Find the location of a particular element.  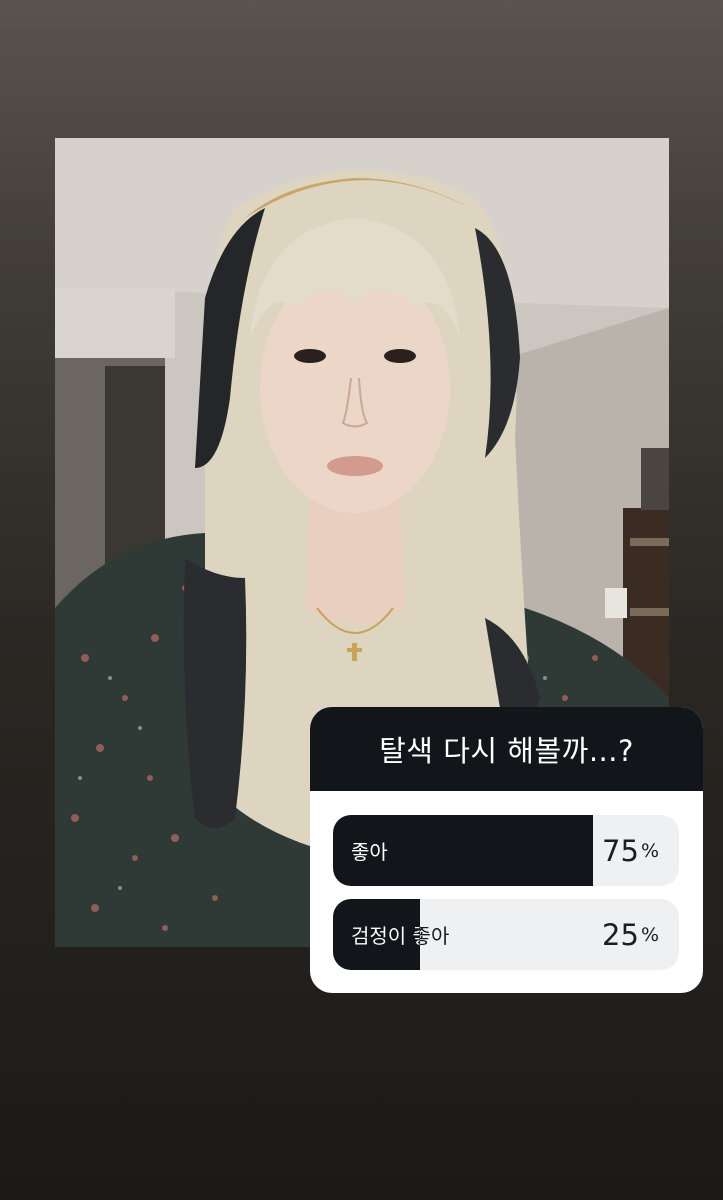

poll-option-1-percent-value: 75 is located at coordinates (620, 850).